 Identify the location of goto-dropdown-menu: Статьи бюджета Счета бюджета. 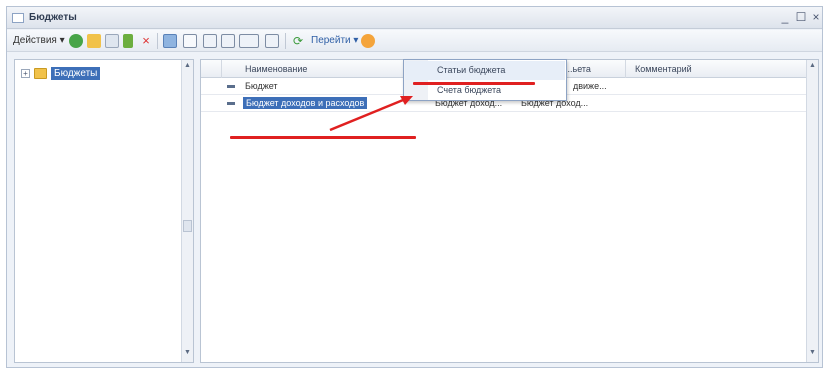
(485, 80).